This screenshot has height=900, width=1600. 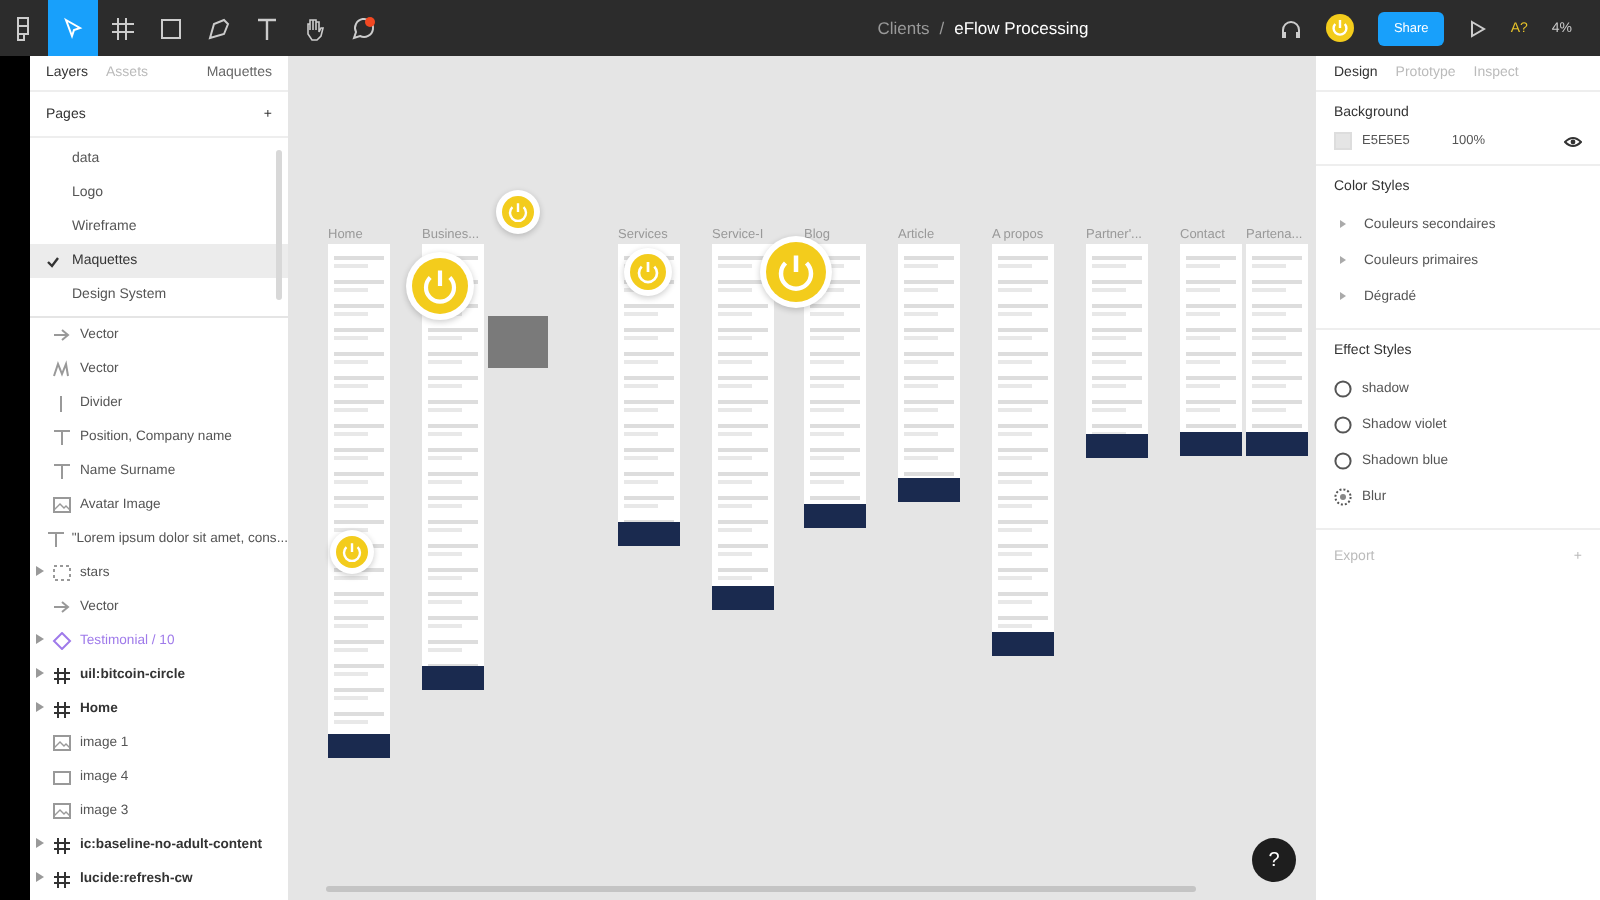 I want to click on file-name: eFlow Processing, so click(x=1021, y=28).